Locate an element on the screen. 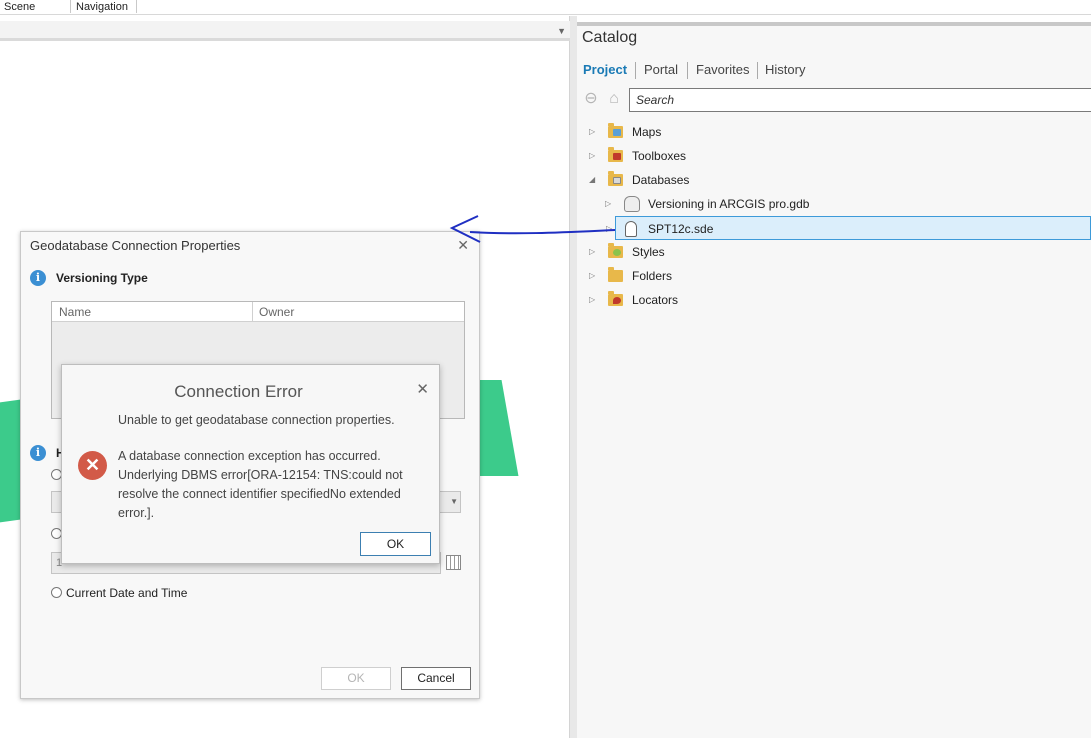 This screenshot has width=1091, height=738. tree-item-label: Databases is located at coordinates (661, 180).